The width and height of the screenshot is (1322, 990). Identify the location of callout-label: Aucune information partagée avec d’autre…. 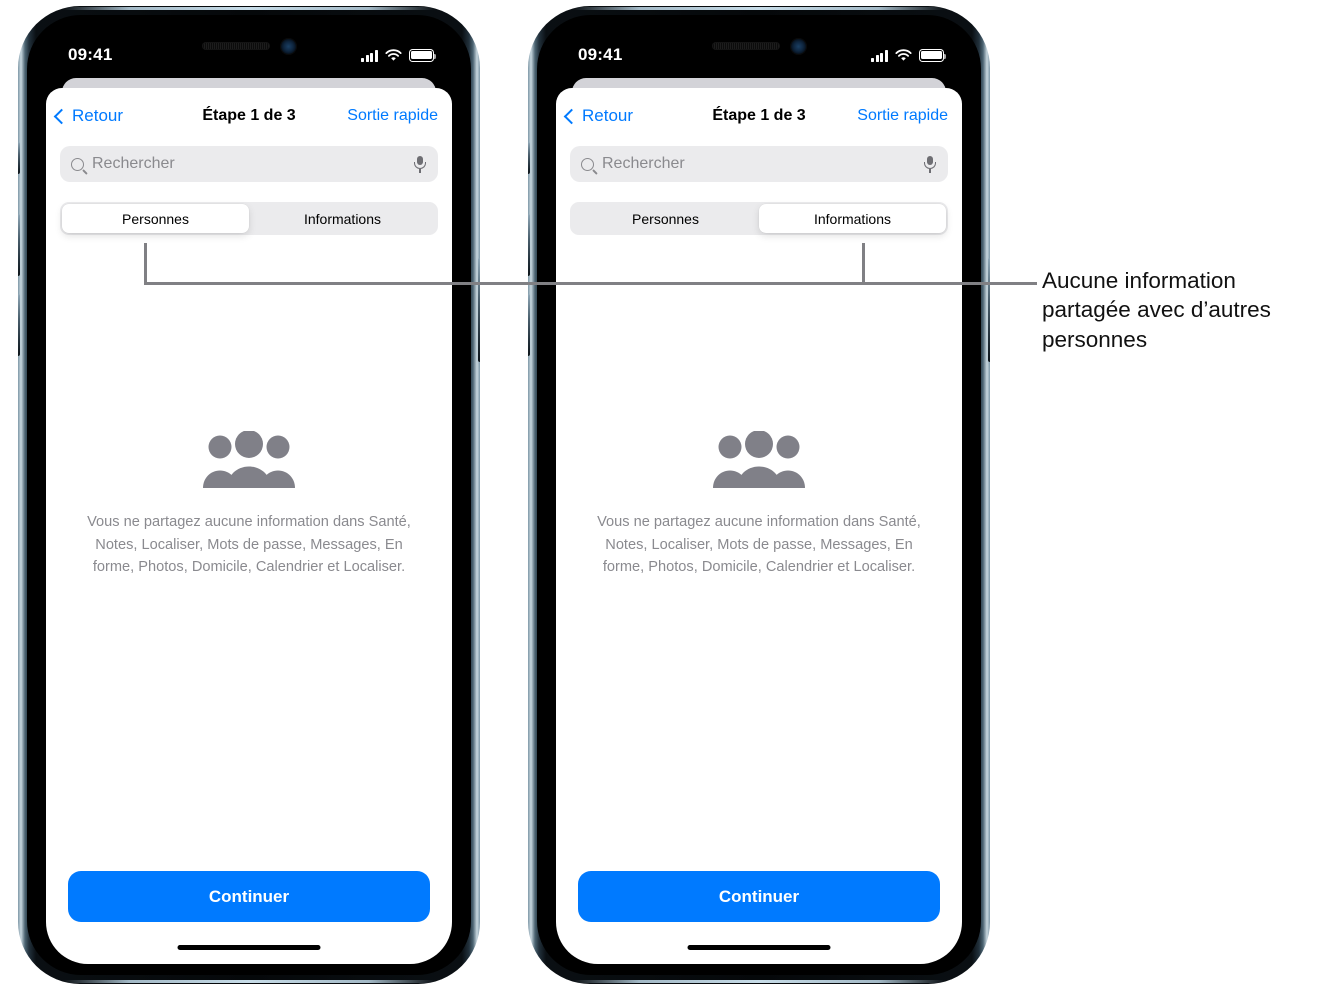
(1156, 310).